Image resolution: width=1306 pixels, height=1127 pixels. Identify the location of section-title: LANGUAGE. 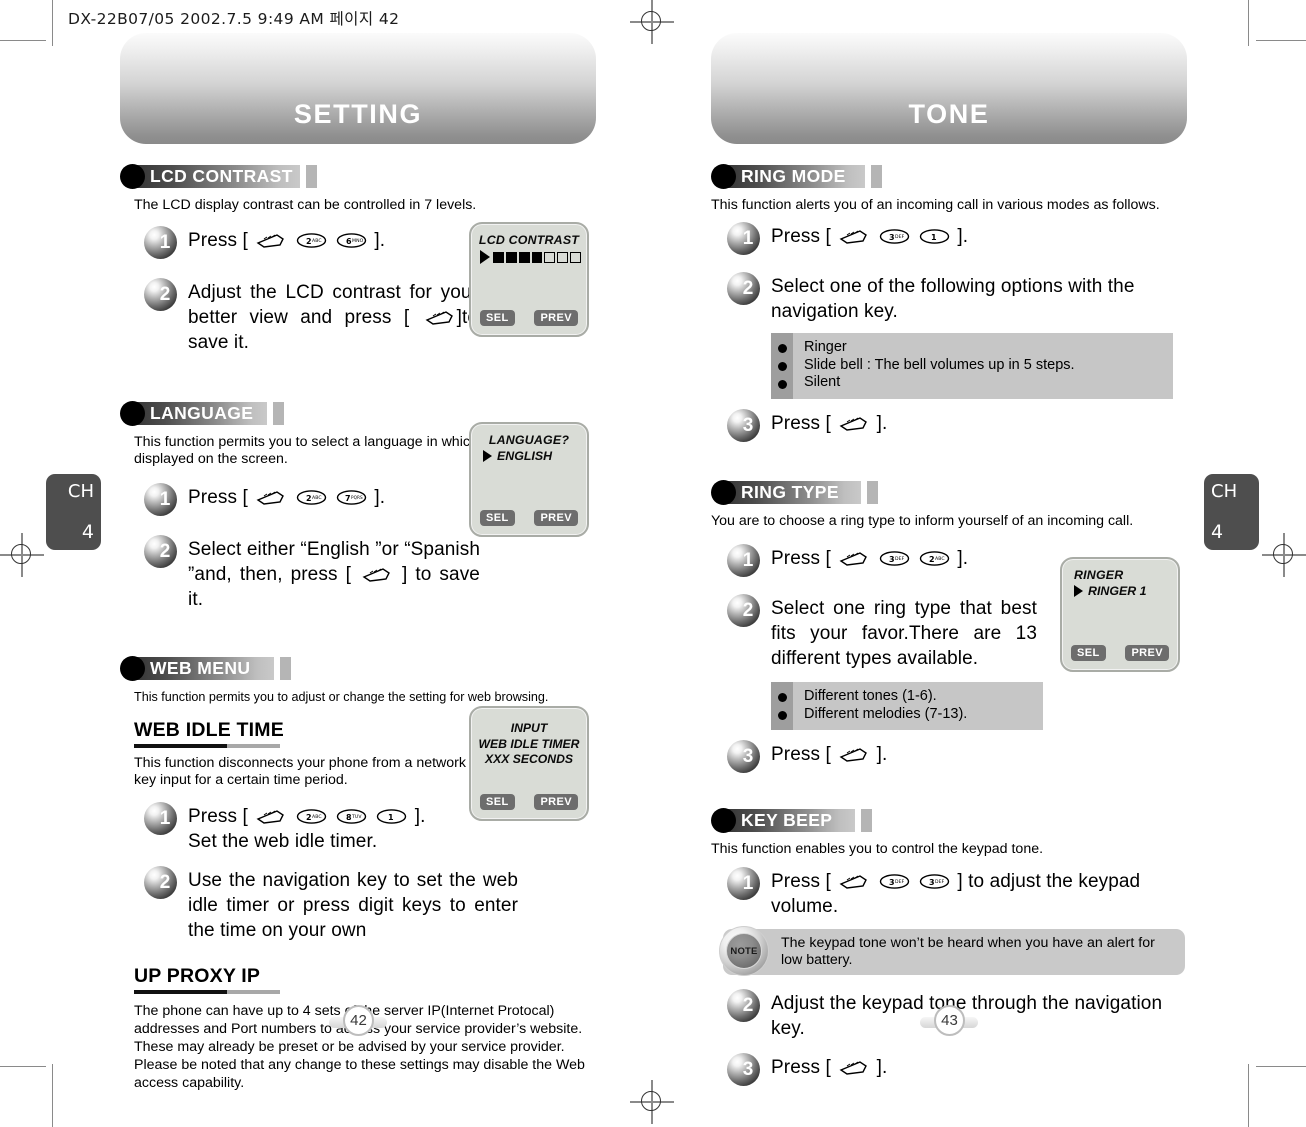
(202, 413).